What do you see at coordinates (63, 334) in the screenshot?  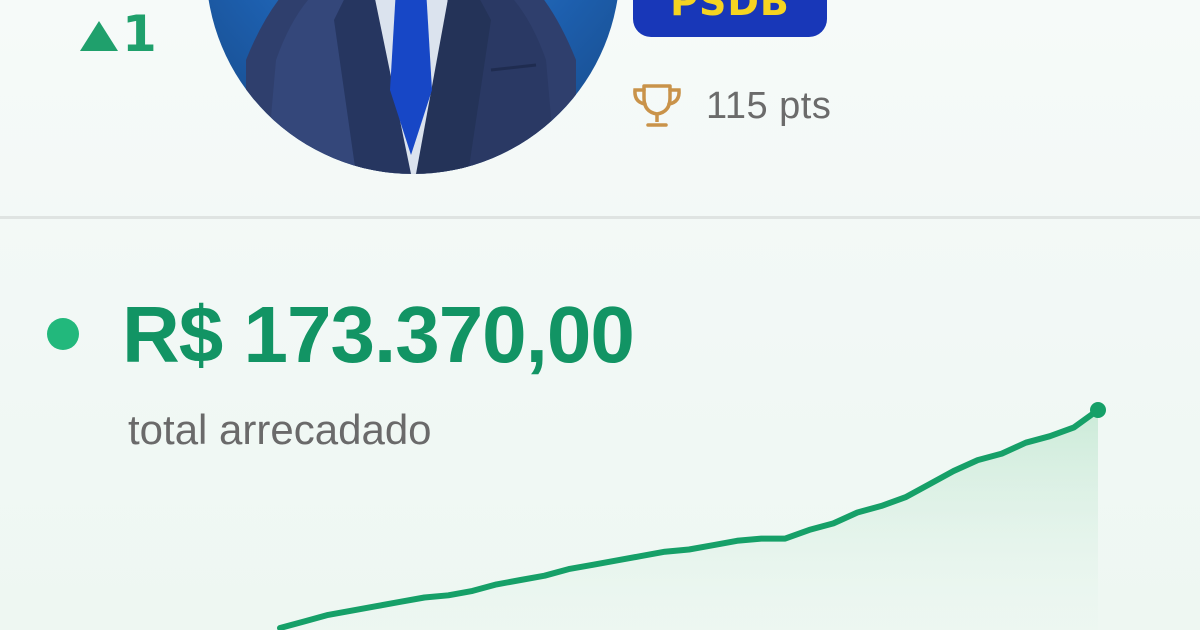 I see `status-dot-icon` at bounding box center [63, 334].